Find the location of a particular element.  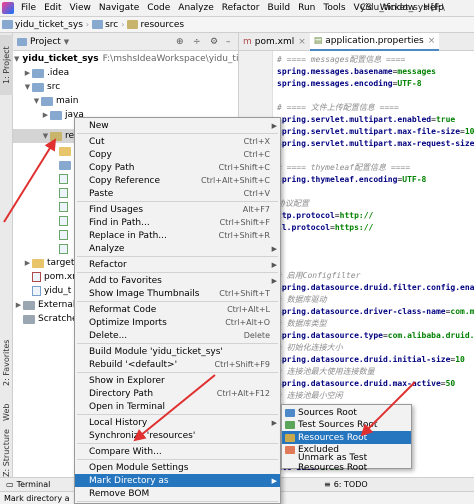

tree-item-idea: ▶ .idea is located at coordinates (125, 73).